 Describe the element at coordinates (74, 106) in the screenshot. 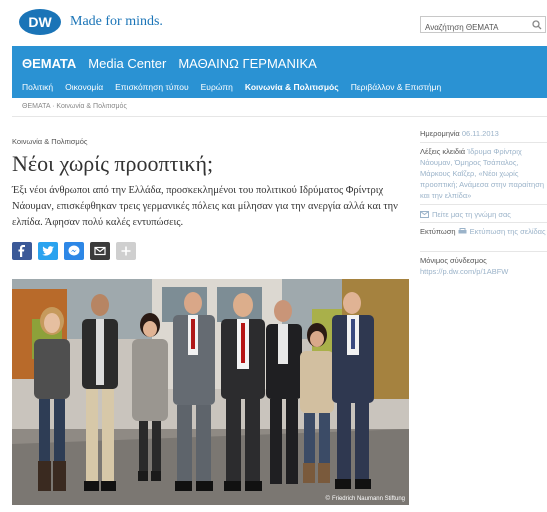

I see `breadcrumb: ΘΕΜΑΤΑ · Κοινωνία & Πολιτισμός` at that location.